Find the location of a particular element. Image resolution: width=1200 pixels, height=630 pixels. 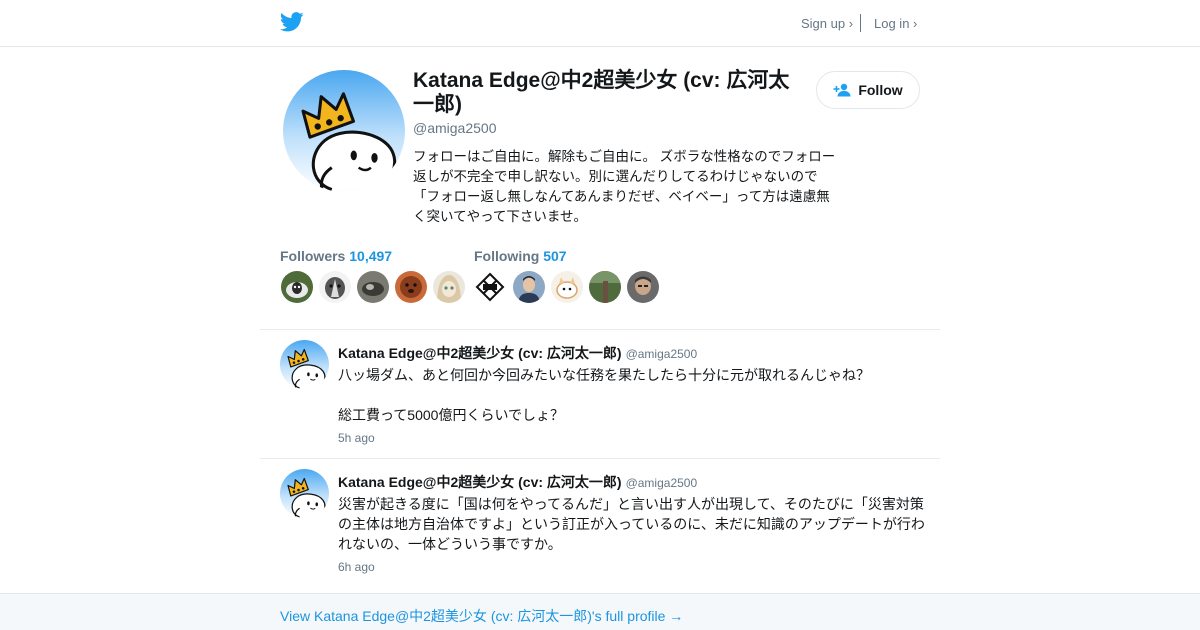

twitter-bird-icon is located at coordinates (292, 22).